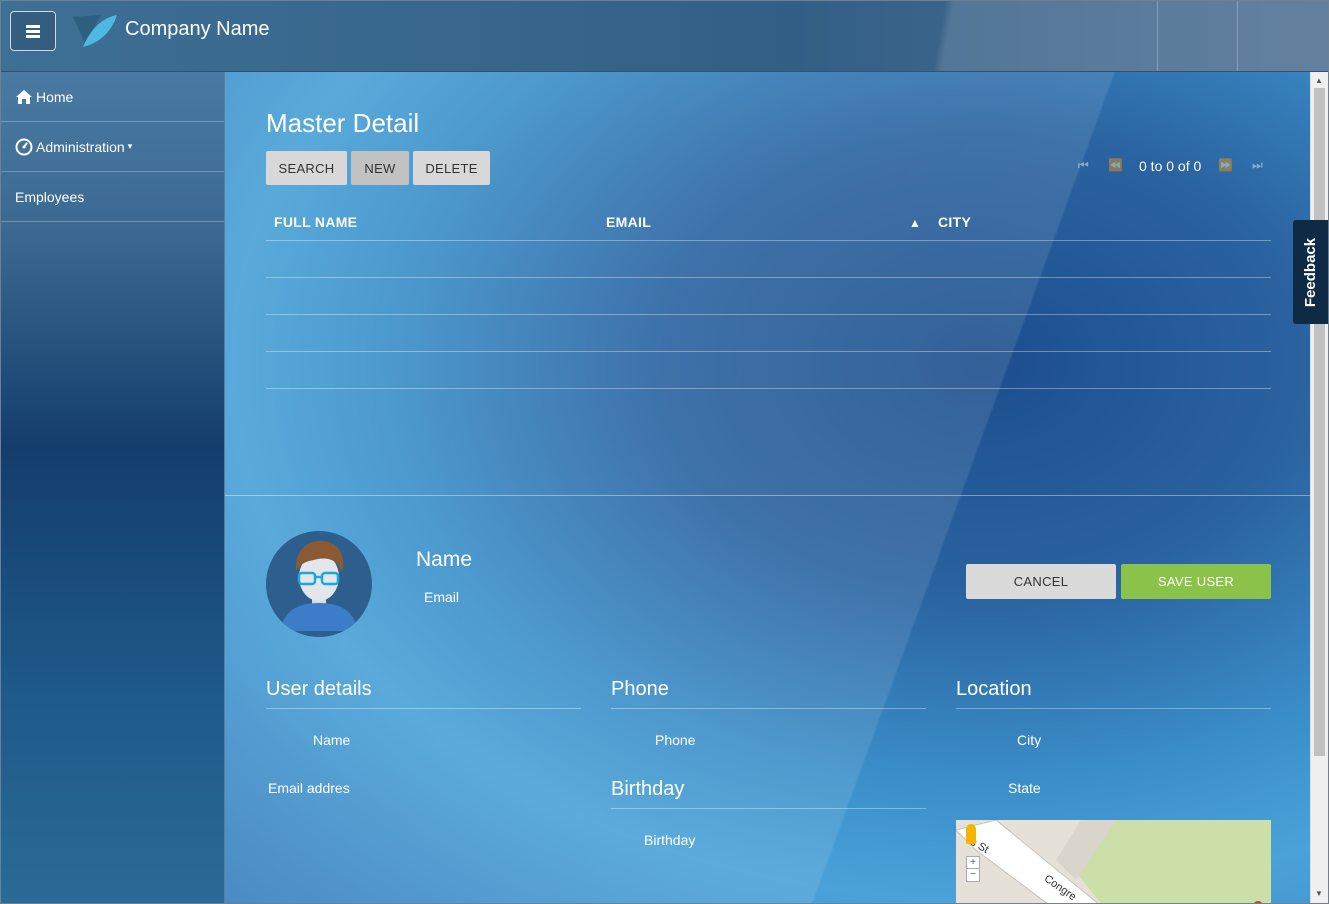 The width and height of the screenshot is (1329, 904). What do you see at coordinates (112, 97) in the screenshot?
I see `sidebar-item-home: Home` at bounding box center [112, 97].